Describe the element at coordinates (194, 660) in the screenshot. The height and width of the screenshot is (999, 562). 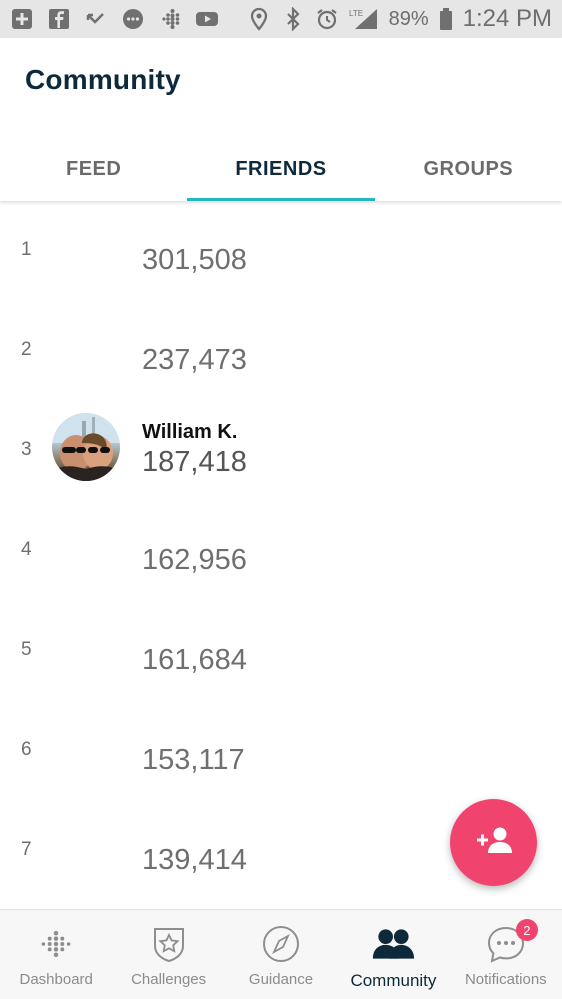
I see `step-count: 161,684` at that location.